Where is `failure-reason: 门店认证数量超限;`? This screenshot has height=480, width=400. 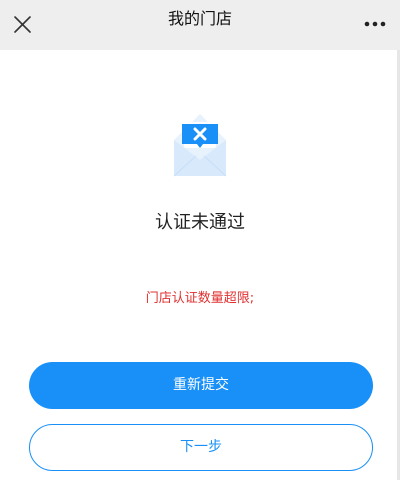 failure-reason: 门店认证数量超限; is located at coordinates (200, 298).